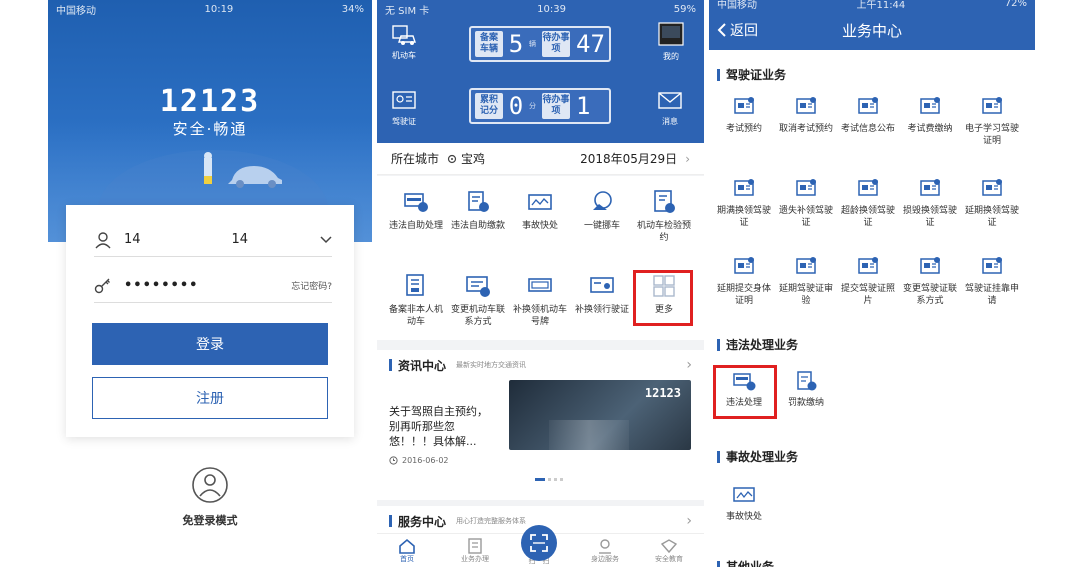 The height and width of the screenshot is (567, 1080). Describe the element at coordinates (930, 281) in the screenshot. I see `license-item: 变更驾驶证联系方式` at that location.